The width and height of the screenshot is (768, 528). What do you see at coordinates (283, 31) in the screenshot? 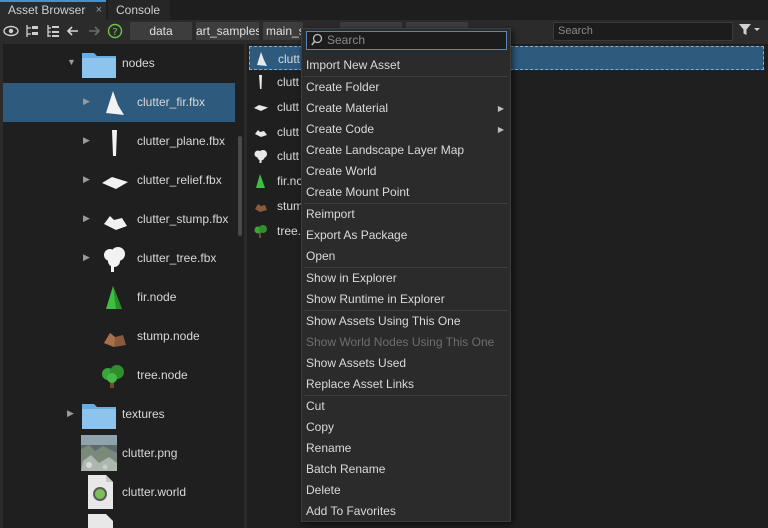
I see `breadcrumb-main: main_s` at bounding box center [283, 31].